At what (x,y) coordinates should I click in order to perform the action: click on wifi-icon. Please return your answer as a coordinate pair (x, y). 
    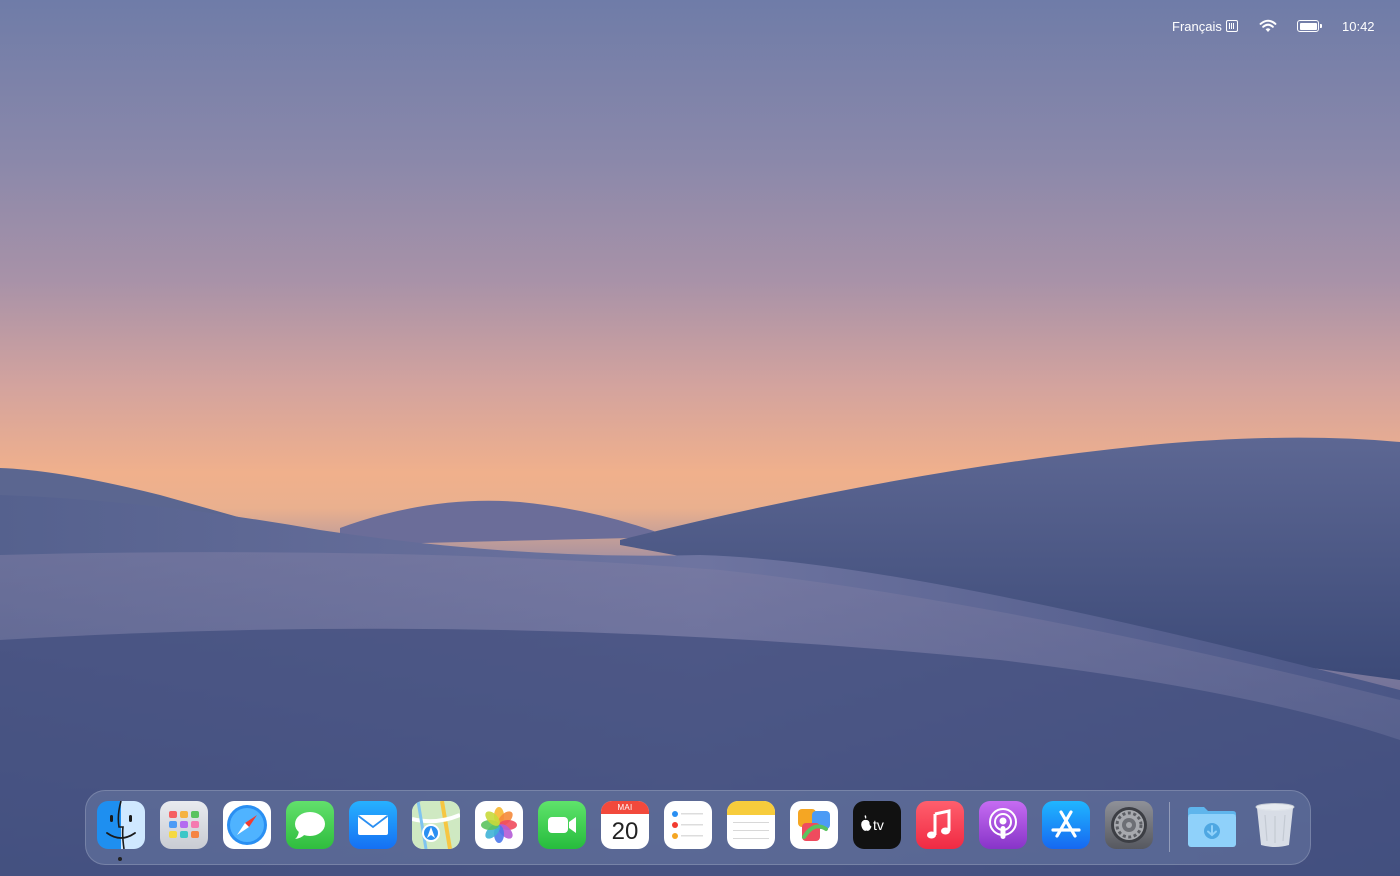
    Looking at the image, I should click on (1268, 25).